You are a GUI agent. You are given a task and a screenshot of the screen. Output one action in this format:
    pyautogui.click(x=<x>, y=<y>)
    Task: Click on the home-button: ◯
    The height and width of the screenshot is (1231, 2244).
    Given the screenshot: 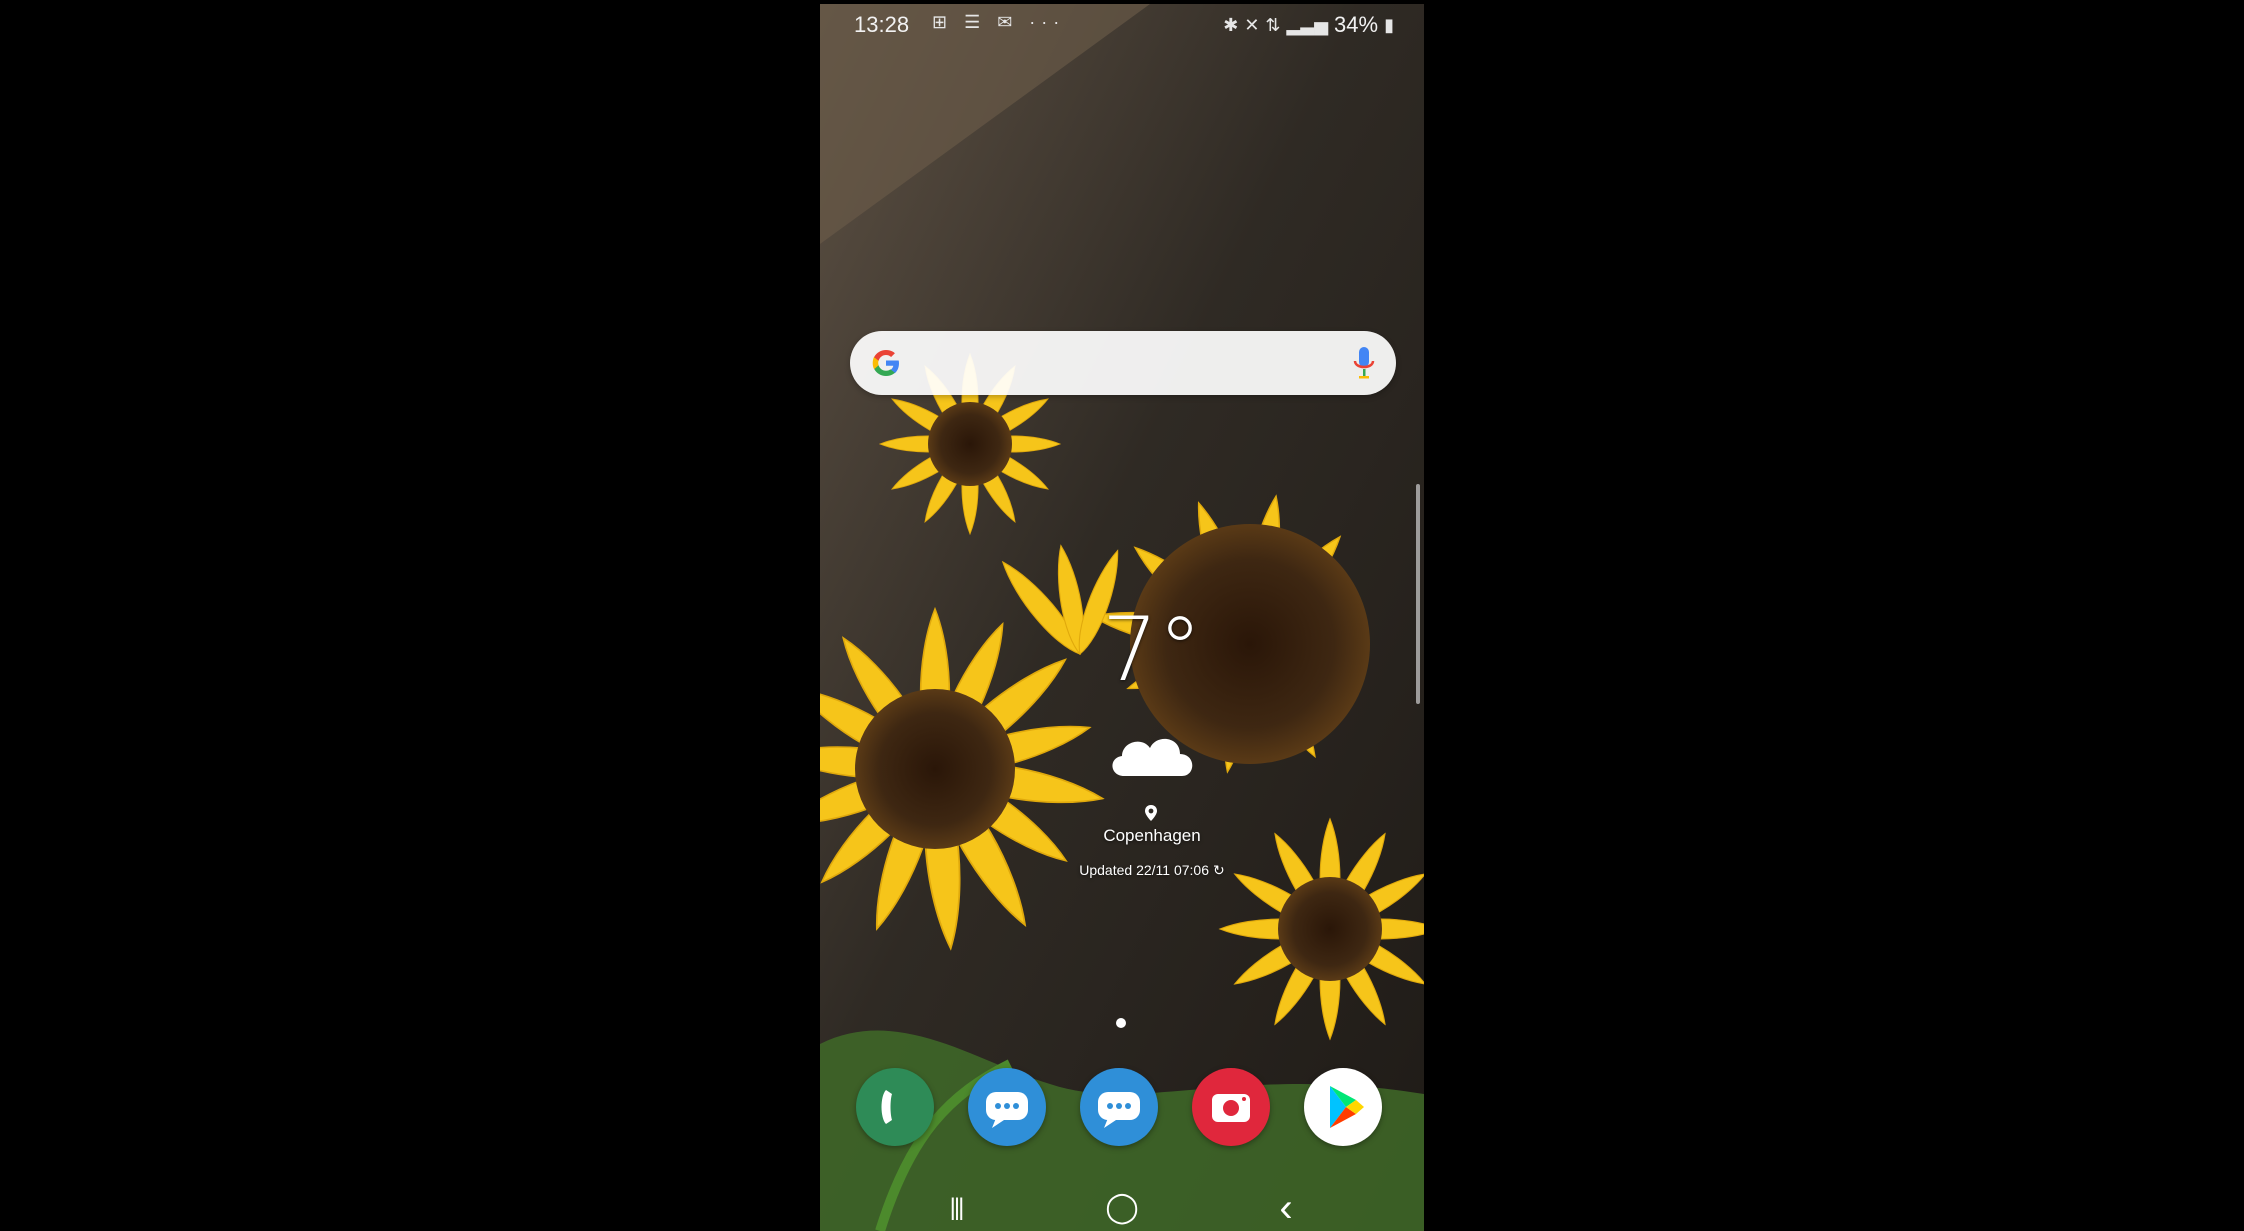 What is the action you would take?
    pyautogui.click(x=1122, y=1208)
    